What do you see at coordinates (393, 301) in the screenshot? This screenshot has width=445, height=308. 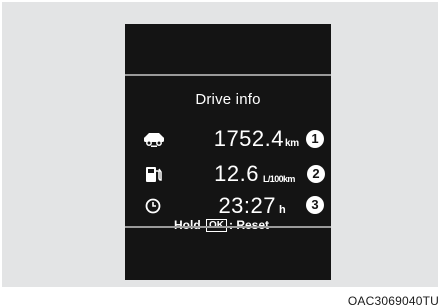 I see `figure-code: OAC3069040TU` at bounding box center [393, 301].